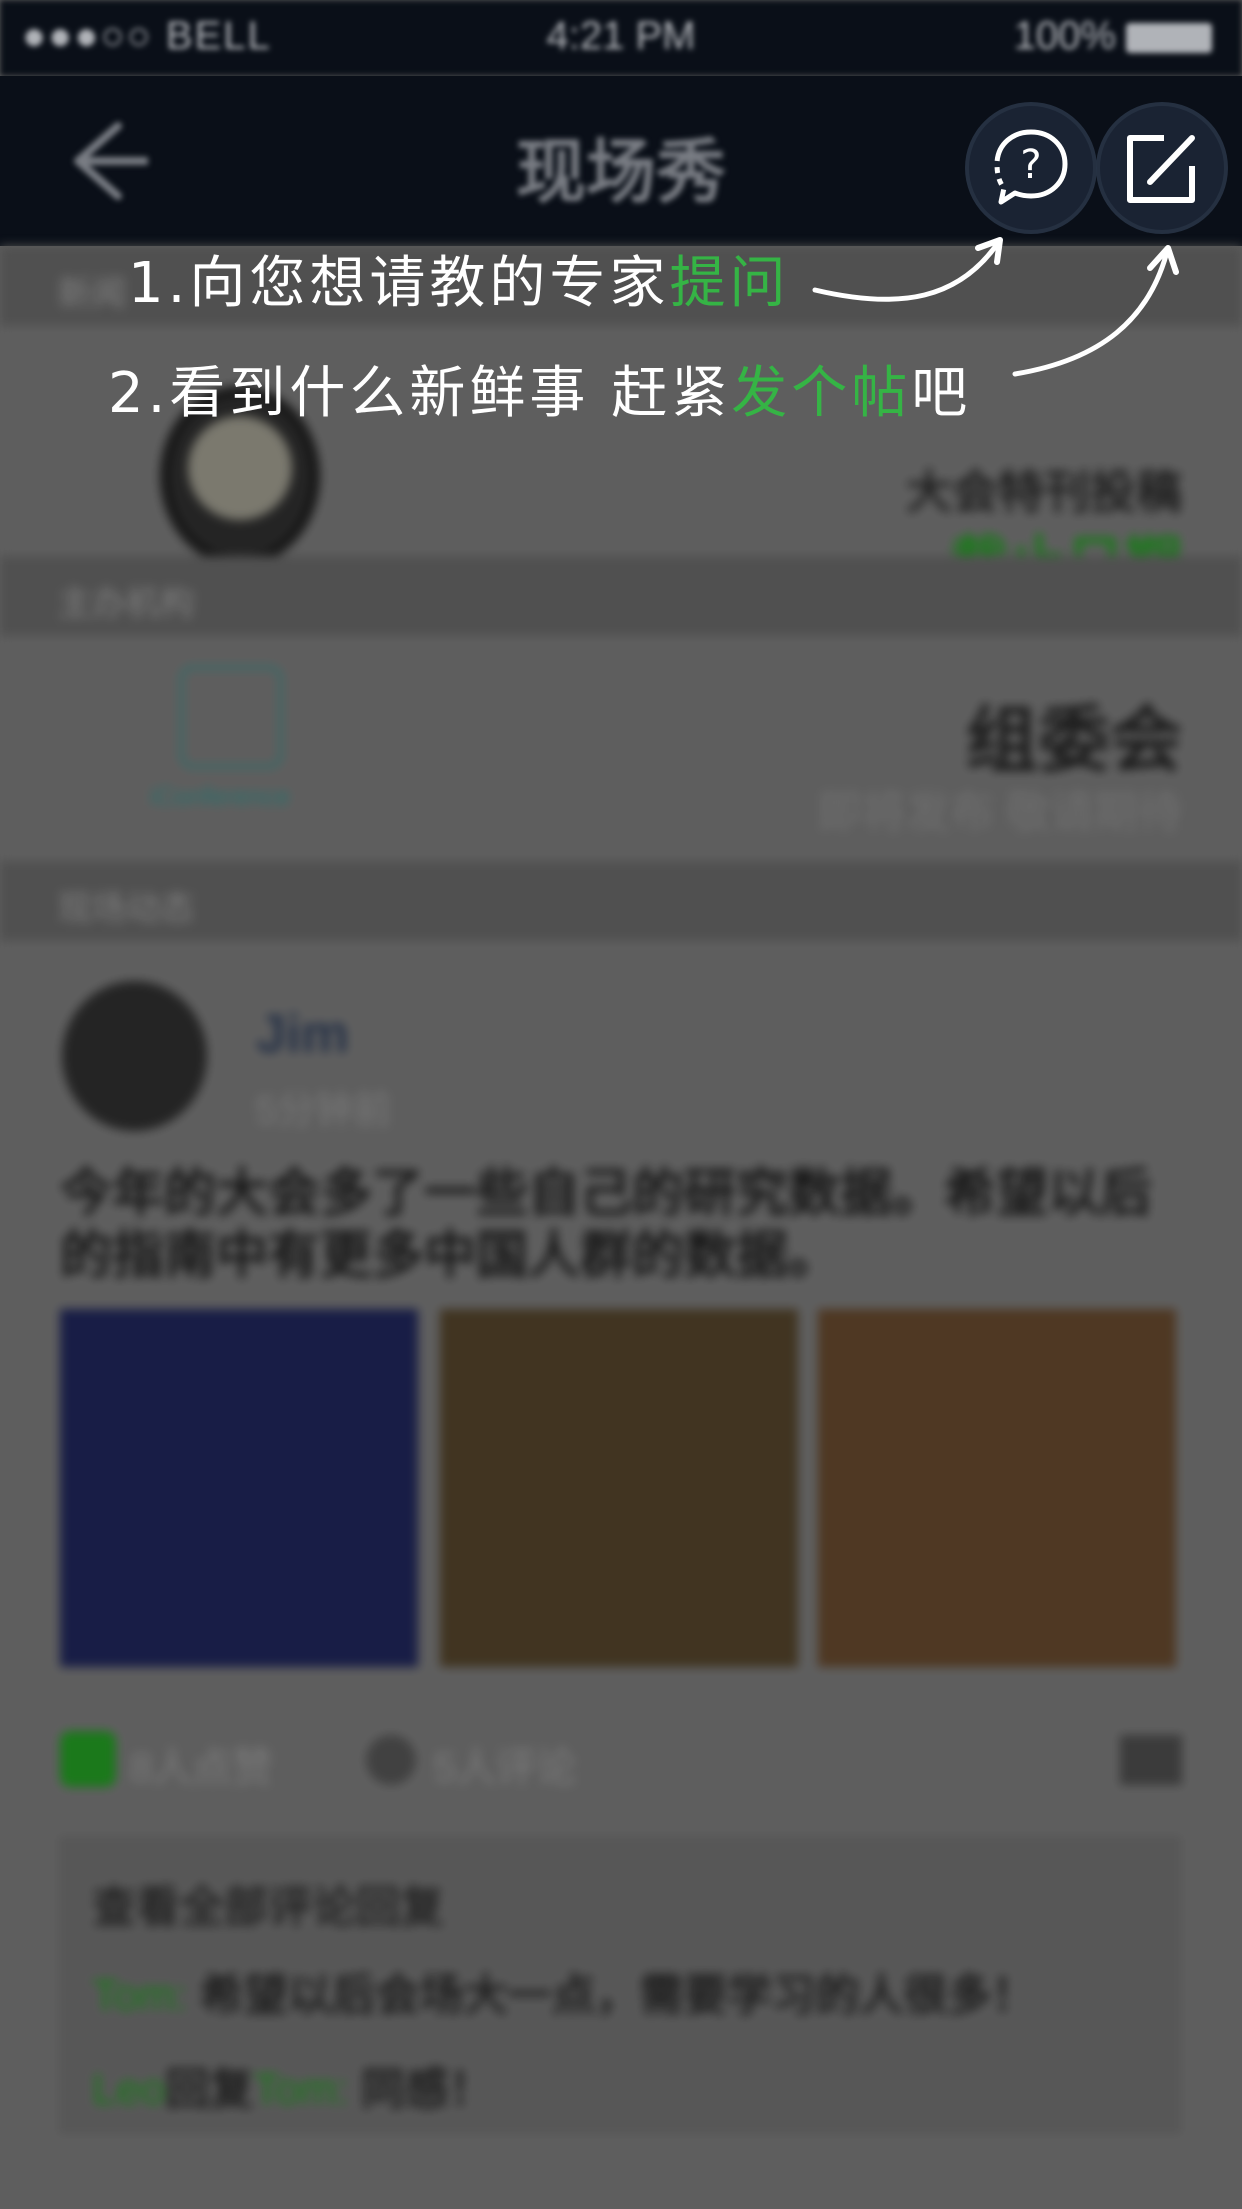 This screenshot has width=1242, height=2209. I want to click on arrow-to-post, so click(1091, 311).